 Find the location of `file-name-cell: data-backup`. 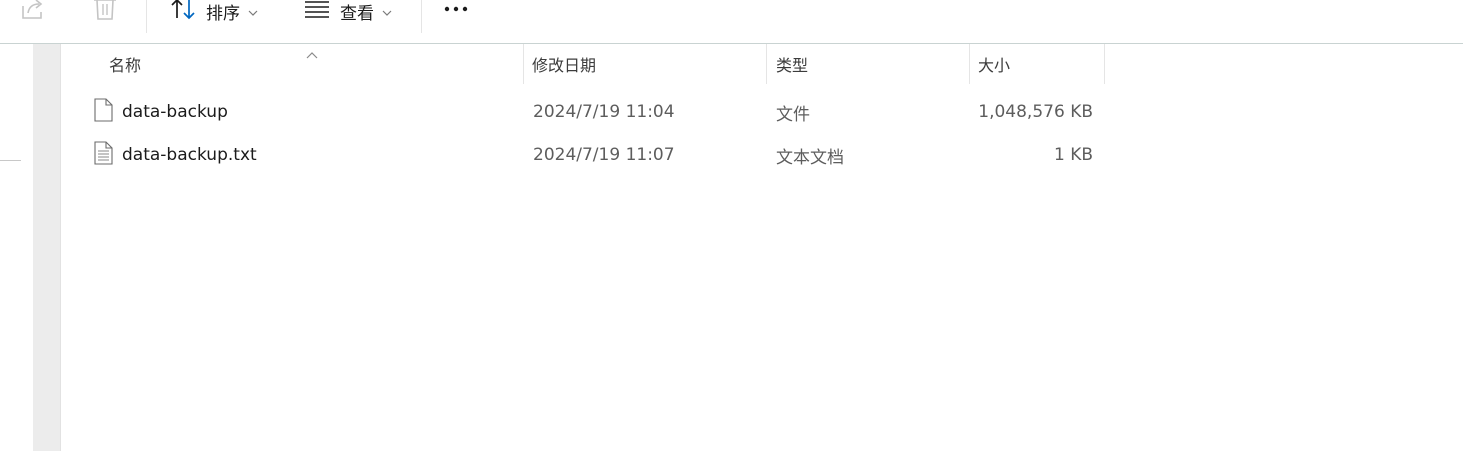

file-name-cell: data-backup is located at coordinates (161, 112).